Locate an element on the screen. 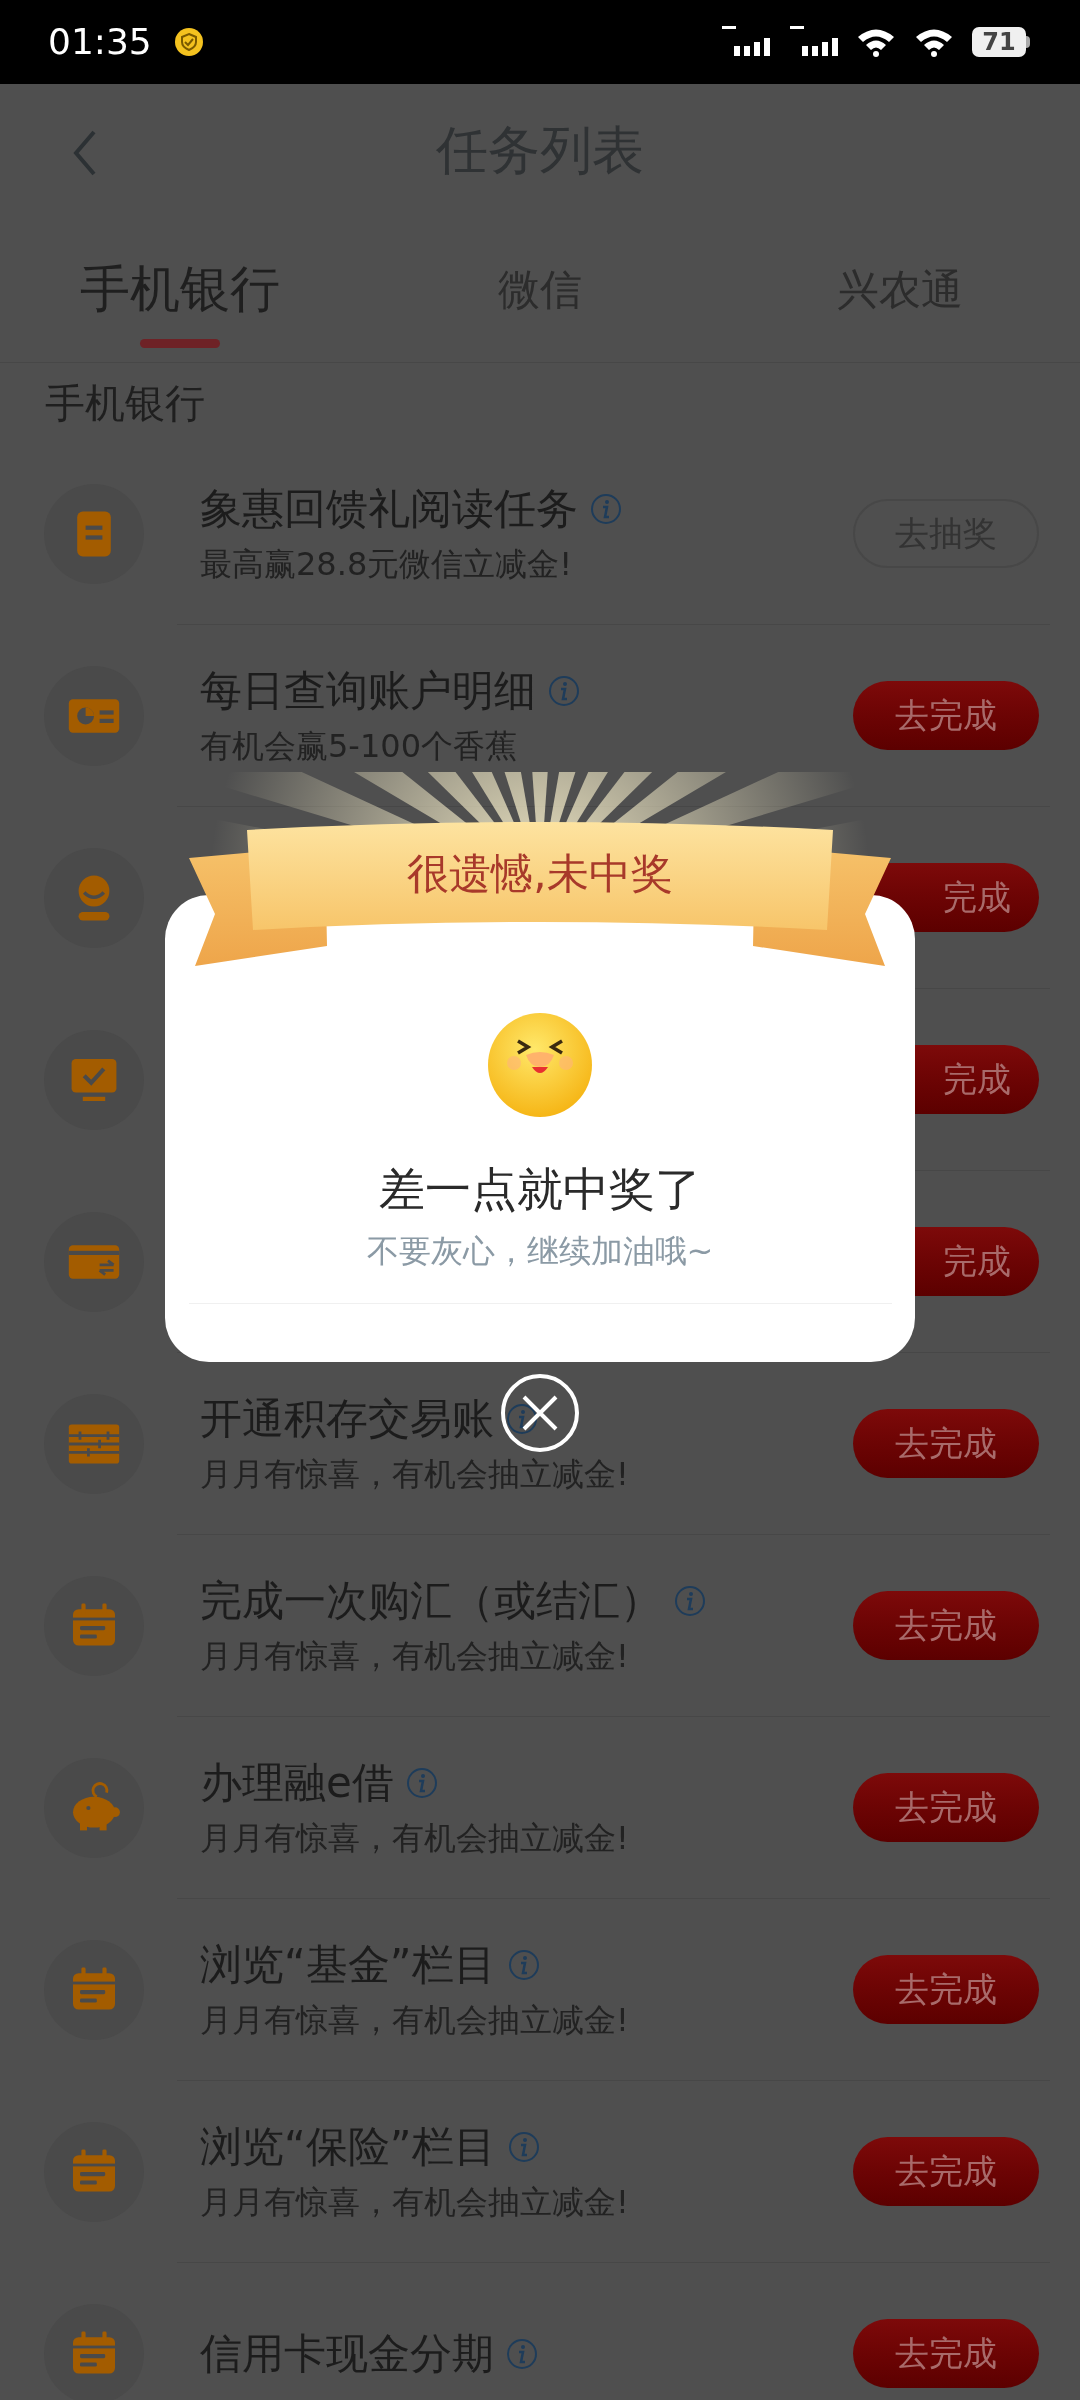 This screenshot has height=2400, width=1080. dialog-title: 差一点就中奖了 is located at coordinates (540, 1189).